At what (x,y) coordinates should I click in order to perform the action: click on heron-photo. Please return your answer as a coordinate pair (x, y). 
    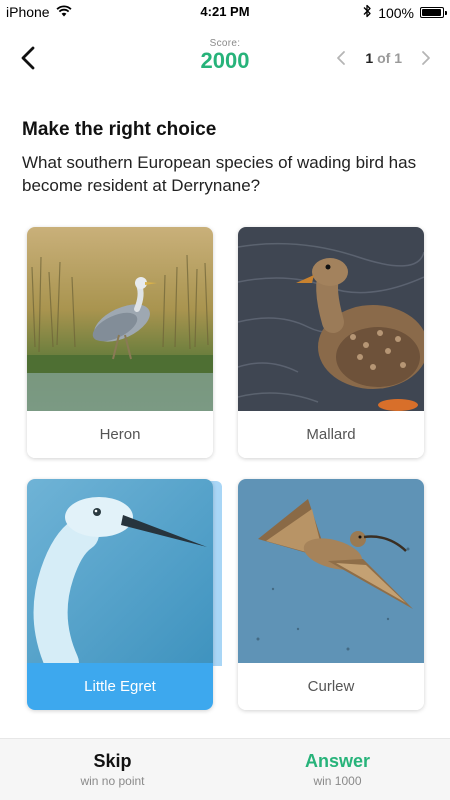
    Looking at the image, I should click on (120, 319).